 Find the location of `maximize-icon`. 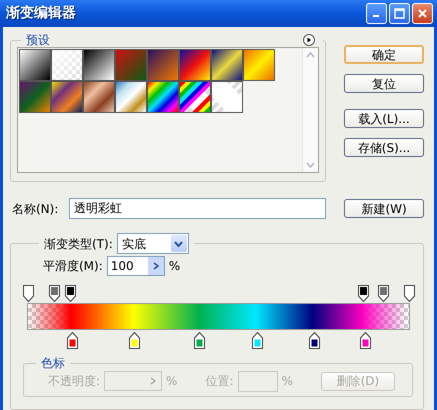

maximize-icon is located at coordinates (399, 13).